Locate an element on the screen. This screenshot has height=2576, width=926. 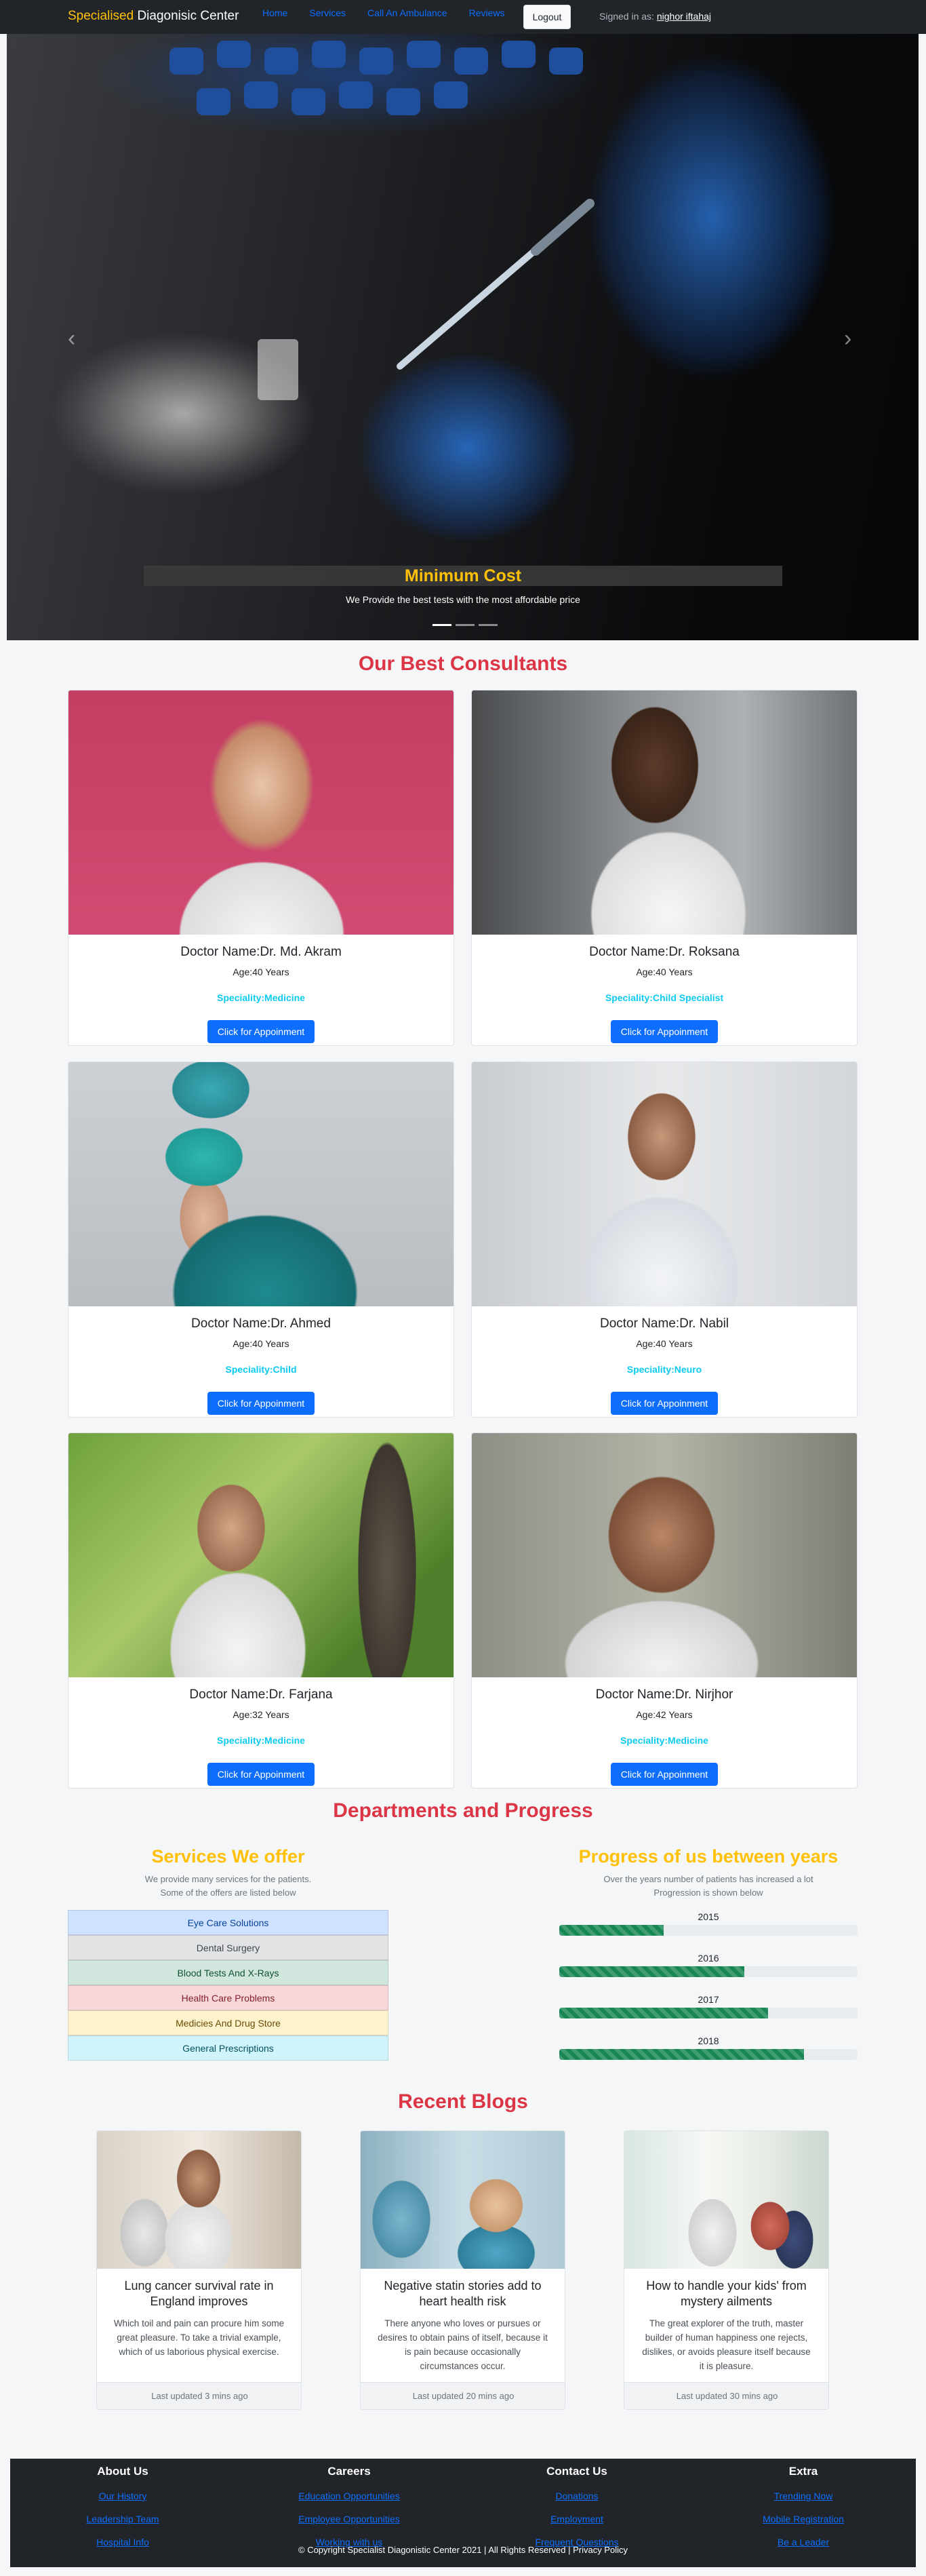
service-item: General Prescriptions is located at coordinates (228, 2048).